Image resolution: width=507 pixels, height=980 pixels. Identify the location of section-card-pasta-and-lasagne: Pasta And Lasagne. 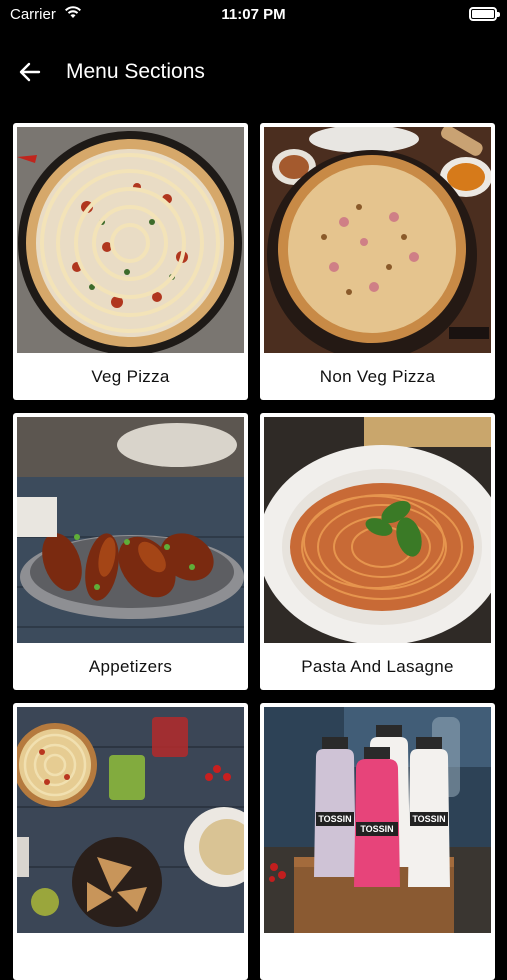
(377, 551).